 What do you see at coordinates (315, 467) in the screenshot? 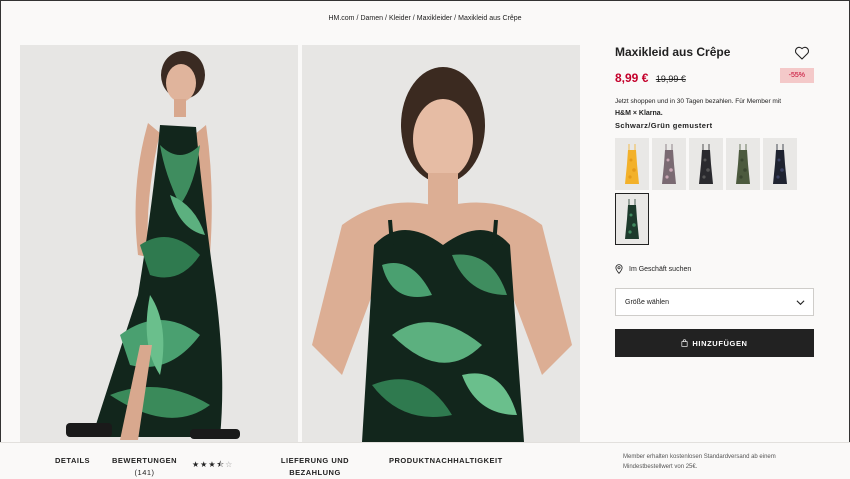
I see `tab-delivery: LIEFERUNG UND BEZAHLUNG` at bounding box center [315, 467].